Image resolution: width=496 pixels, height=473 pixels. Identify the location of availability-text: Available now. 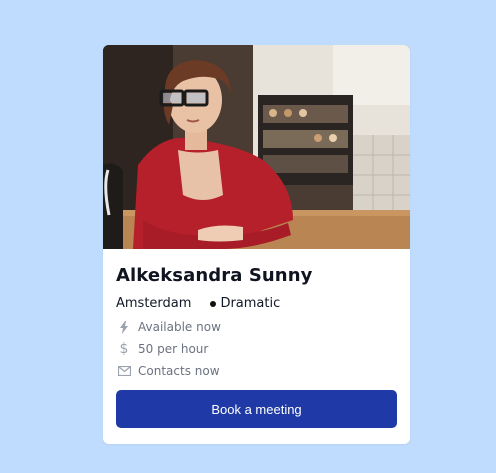
(179, 327).